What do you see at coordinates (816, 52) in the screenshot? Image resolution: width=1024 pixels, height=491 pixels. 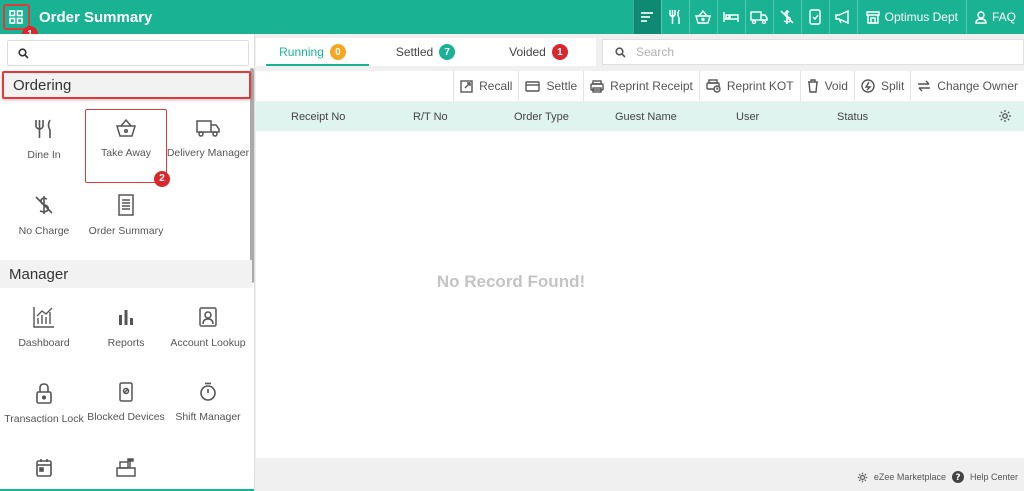 I see `search-input` at bounding box center [816, 52].